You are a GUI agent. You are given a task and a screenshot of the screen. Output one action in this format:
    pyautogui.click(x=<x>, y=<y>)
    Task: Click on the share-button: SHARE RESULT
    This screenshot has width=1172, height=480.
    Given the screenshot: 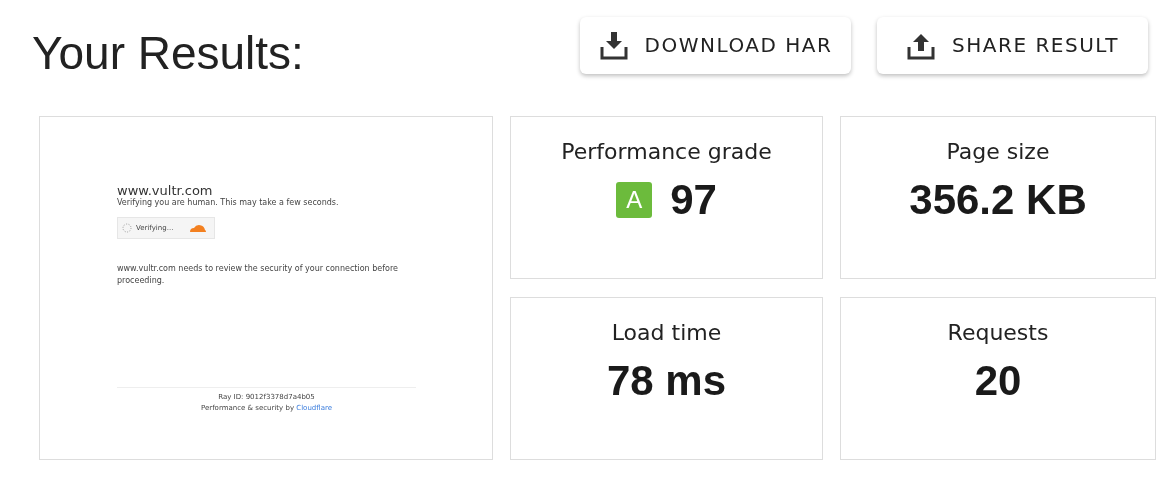 What is the action you would take?
    pyautogui.click(x=1012, y=45)
    